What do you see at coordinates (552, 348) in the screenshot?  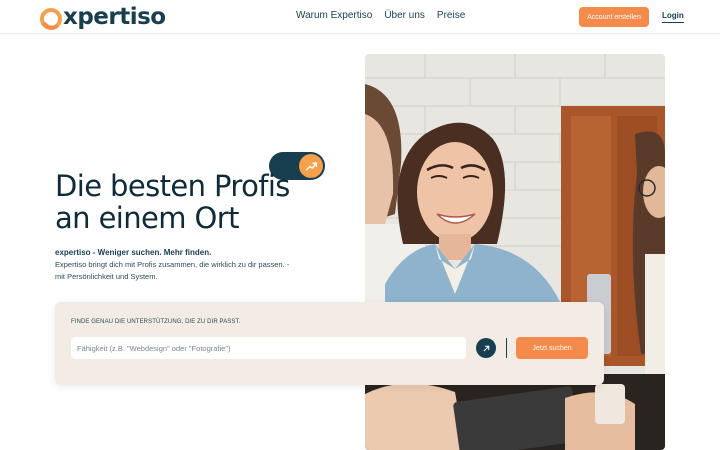 I see `search-submit-button: Jetzt suchen` at bounding box center [552, 348].